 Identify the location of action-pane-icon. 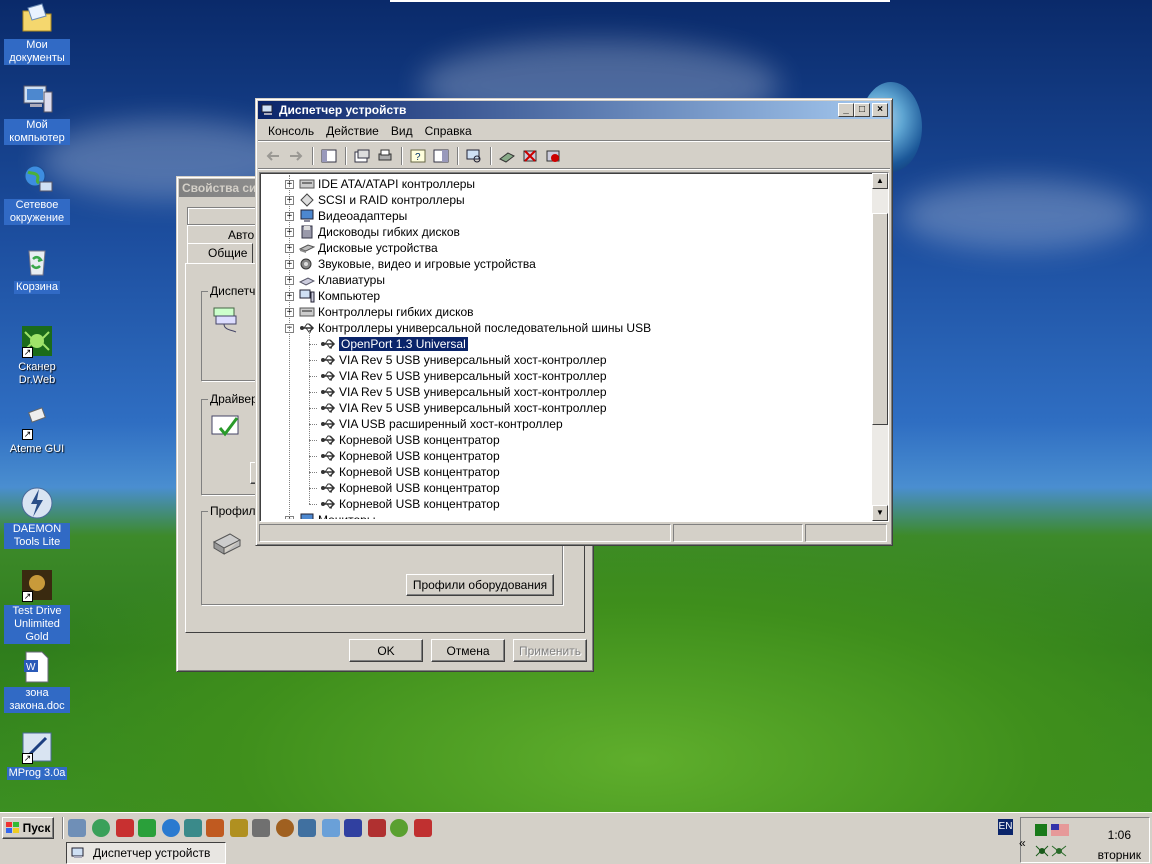
(441, 156).